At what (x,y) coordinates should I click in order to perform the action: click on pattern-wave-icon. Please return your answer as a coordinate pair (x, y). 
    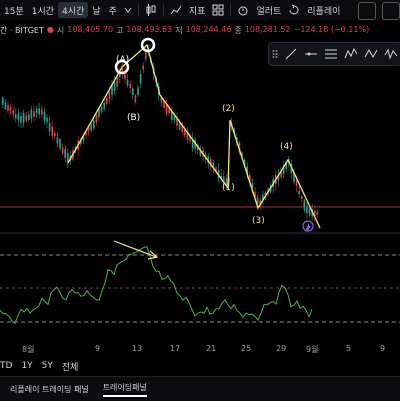
    Looking at the image, I should click on (371, 54).